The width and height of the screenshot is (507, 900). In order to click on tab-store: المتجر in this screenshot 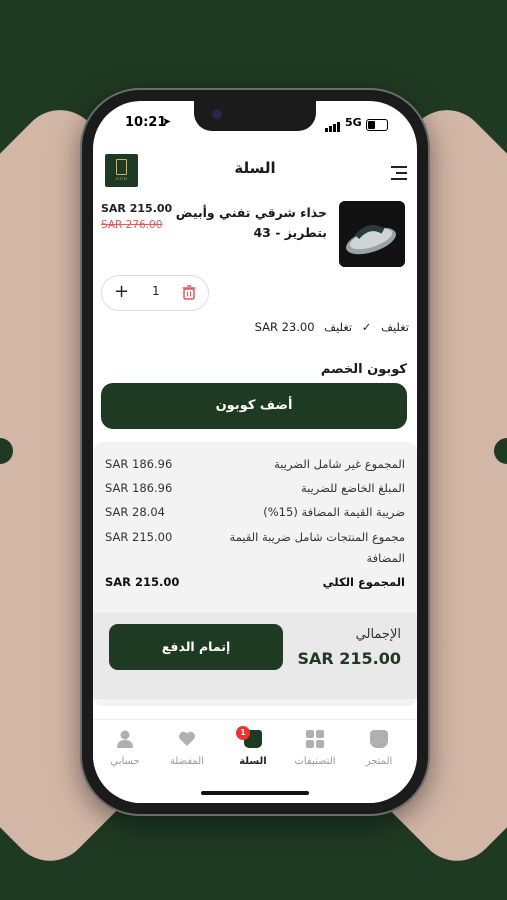, I will do `click(379, 748)`.